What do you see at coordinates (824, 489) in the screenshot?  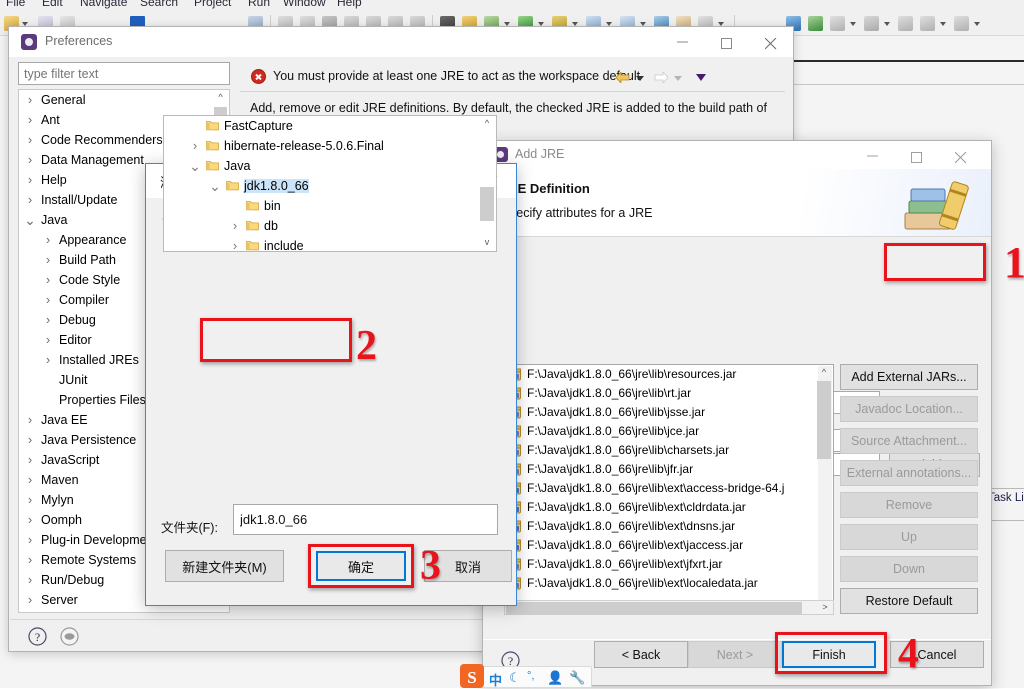 I see `libraries-vertical-scrollbar: ^ v` at bounding box center [824, 489].